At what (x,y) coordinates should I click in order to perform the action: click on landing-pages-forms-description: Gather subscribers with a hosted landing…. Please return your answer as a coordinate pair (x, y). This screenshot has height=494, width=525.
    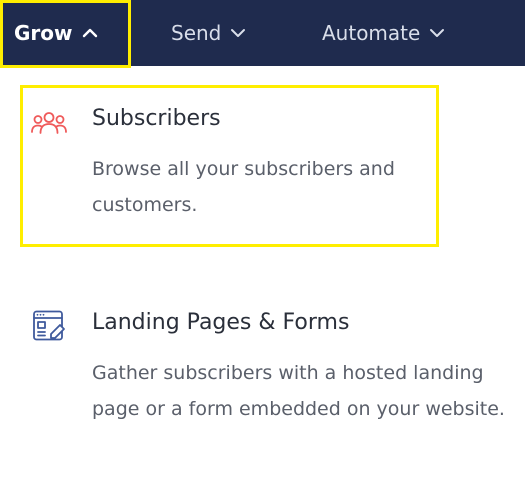
    Looking at the image, I should click on (298, 391).